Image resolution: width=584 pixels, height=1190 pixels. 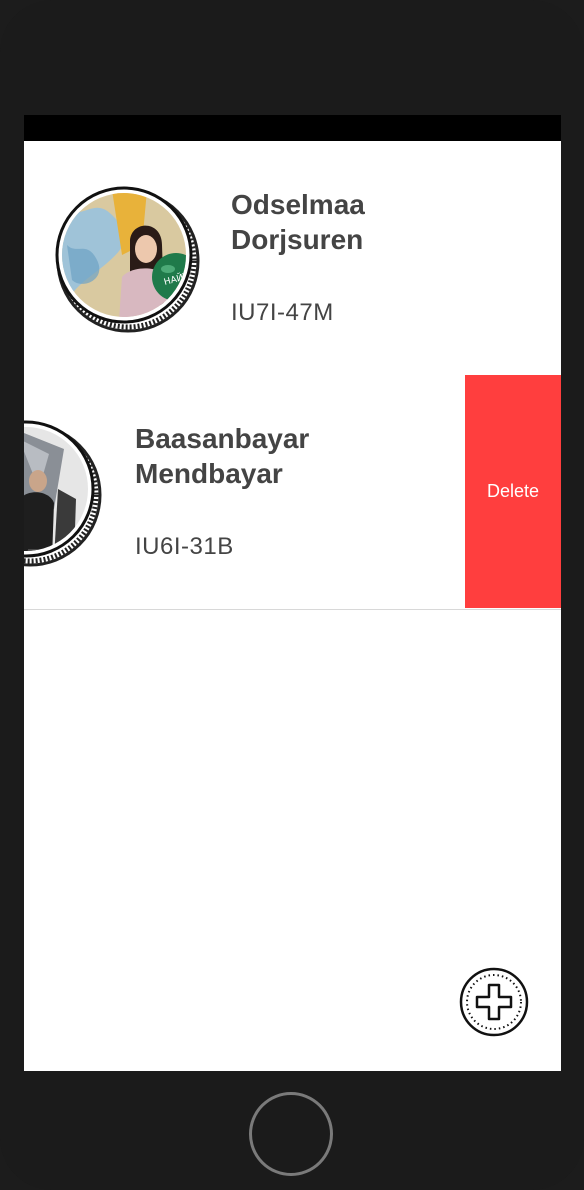 What do you see at coordinates (297, 239) in the screenshot?
I see `contact-last-name: Dorjsuren` at bounding box center [297, 239].